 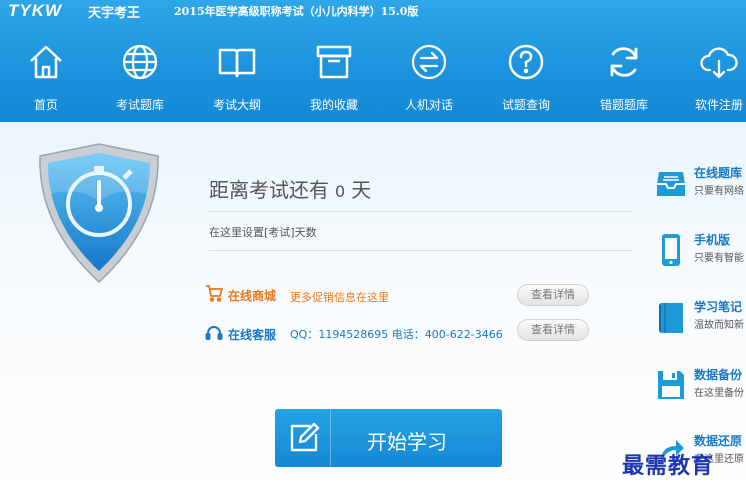 What do you see at coordinates (718, 307) in the screenshot?
I see `side-title: 学习笔记` at bounding box center [718, 307].